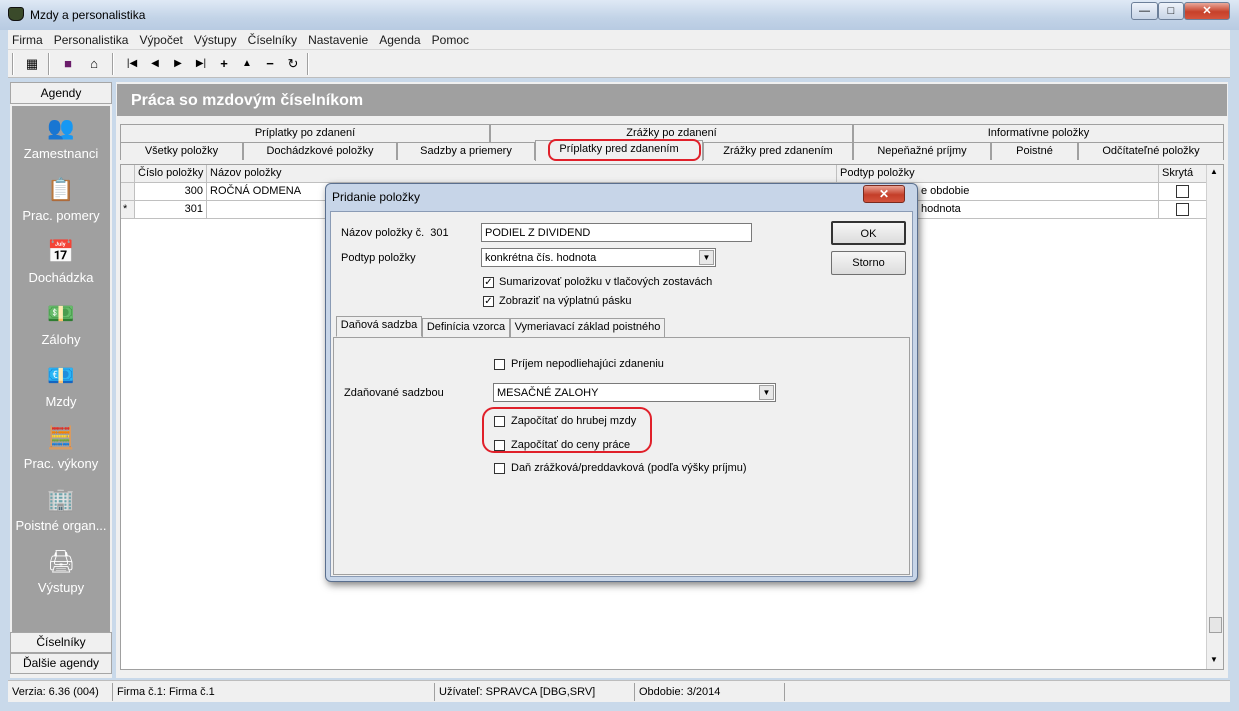  What do you see at coordinates (61, 127) in the screenshot?
I see `people-icon: 👥` at bounding box center [61, 127].